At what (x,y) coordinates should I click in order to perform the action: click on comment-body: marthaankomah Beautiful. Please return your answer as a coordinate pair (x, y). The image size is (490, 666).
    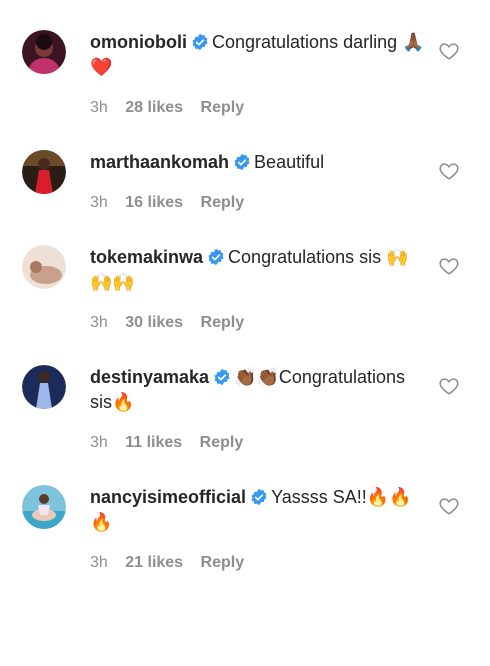
    Looking at the image, I should click on (257, 162).